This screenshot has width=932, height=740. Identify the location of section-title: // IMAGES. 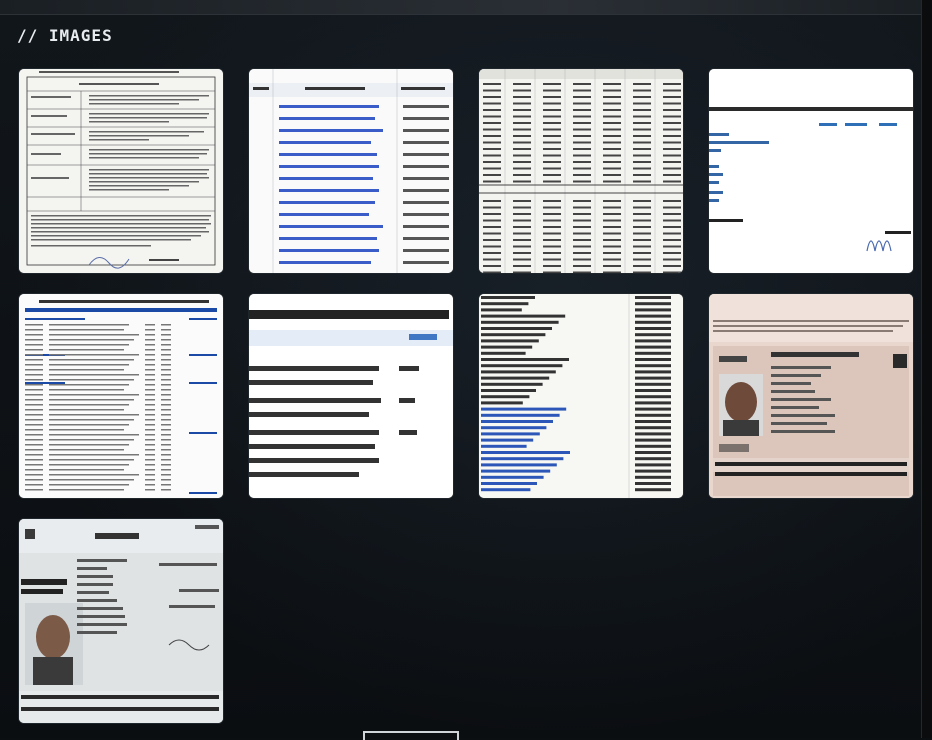
(65, 35).